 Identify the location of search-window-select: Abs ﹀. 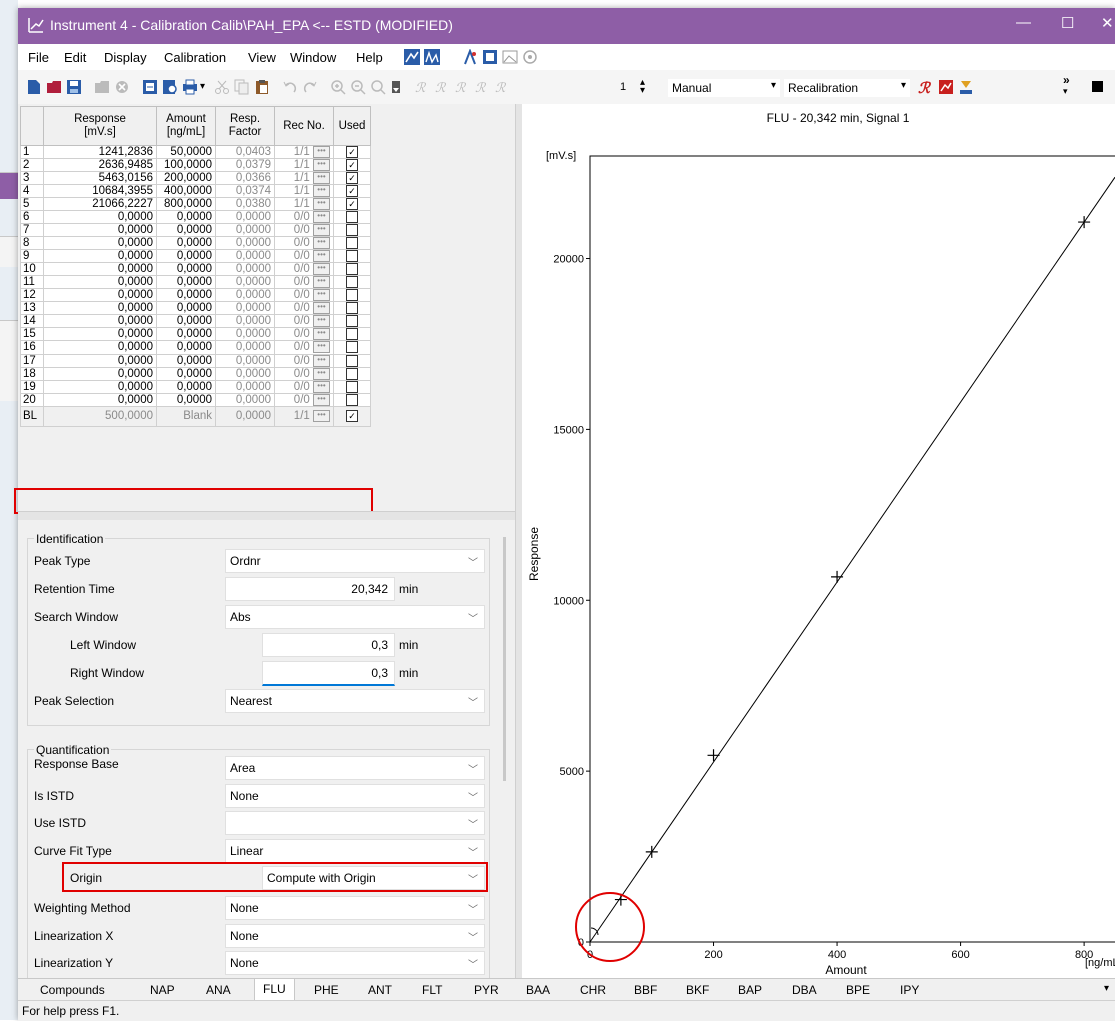
(355, 617).